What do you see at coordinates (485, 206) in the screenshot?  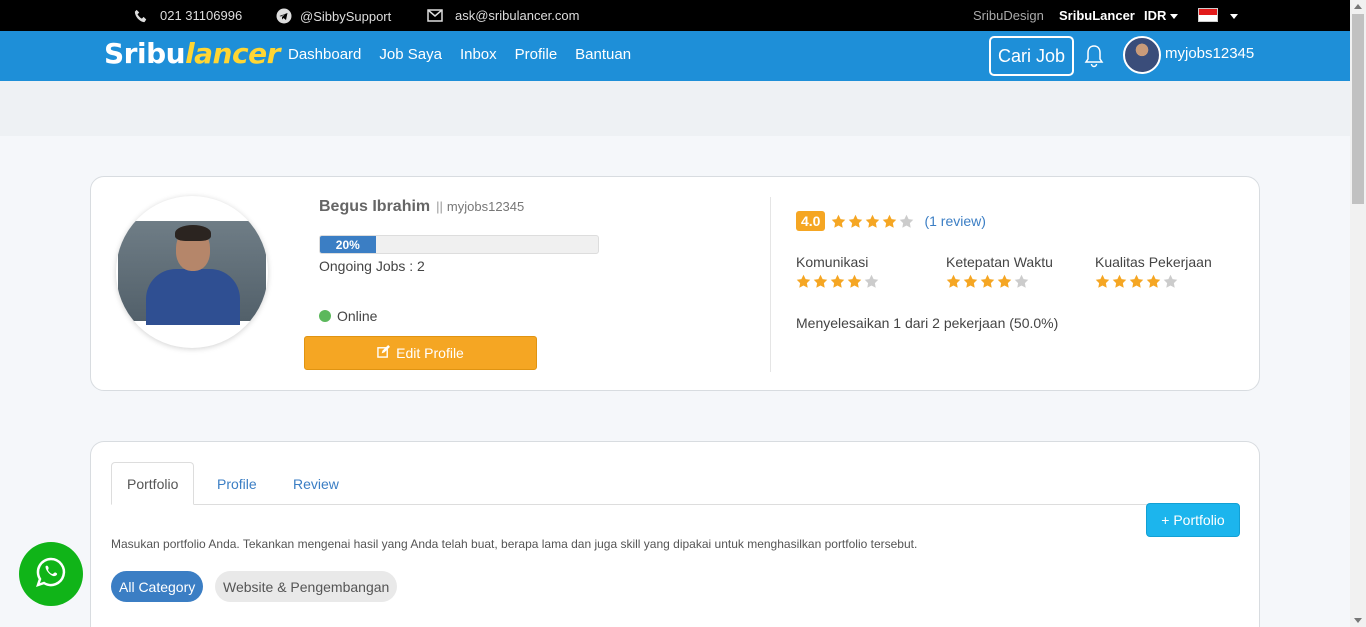 I see `profile-username: myjobs12345` at bounding box center [485, 206].